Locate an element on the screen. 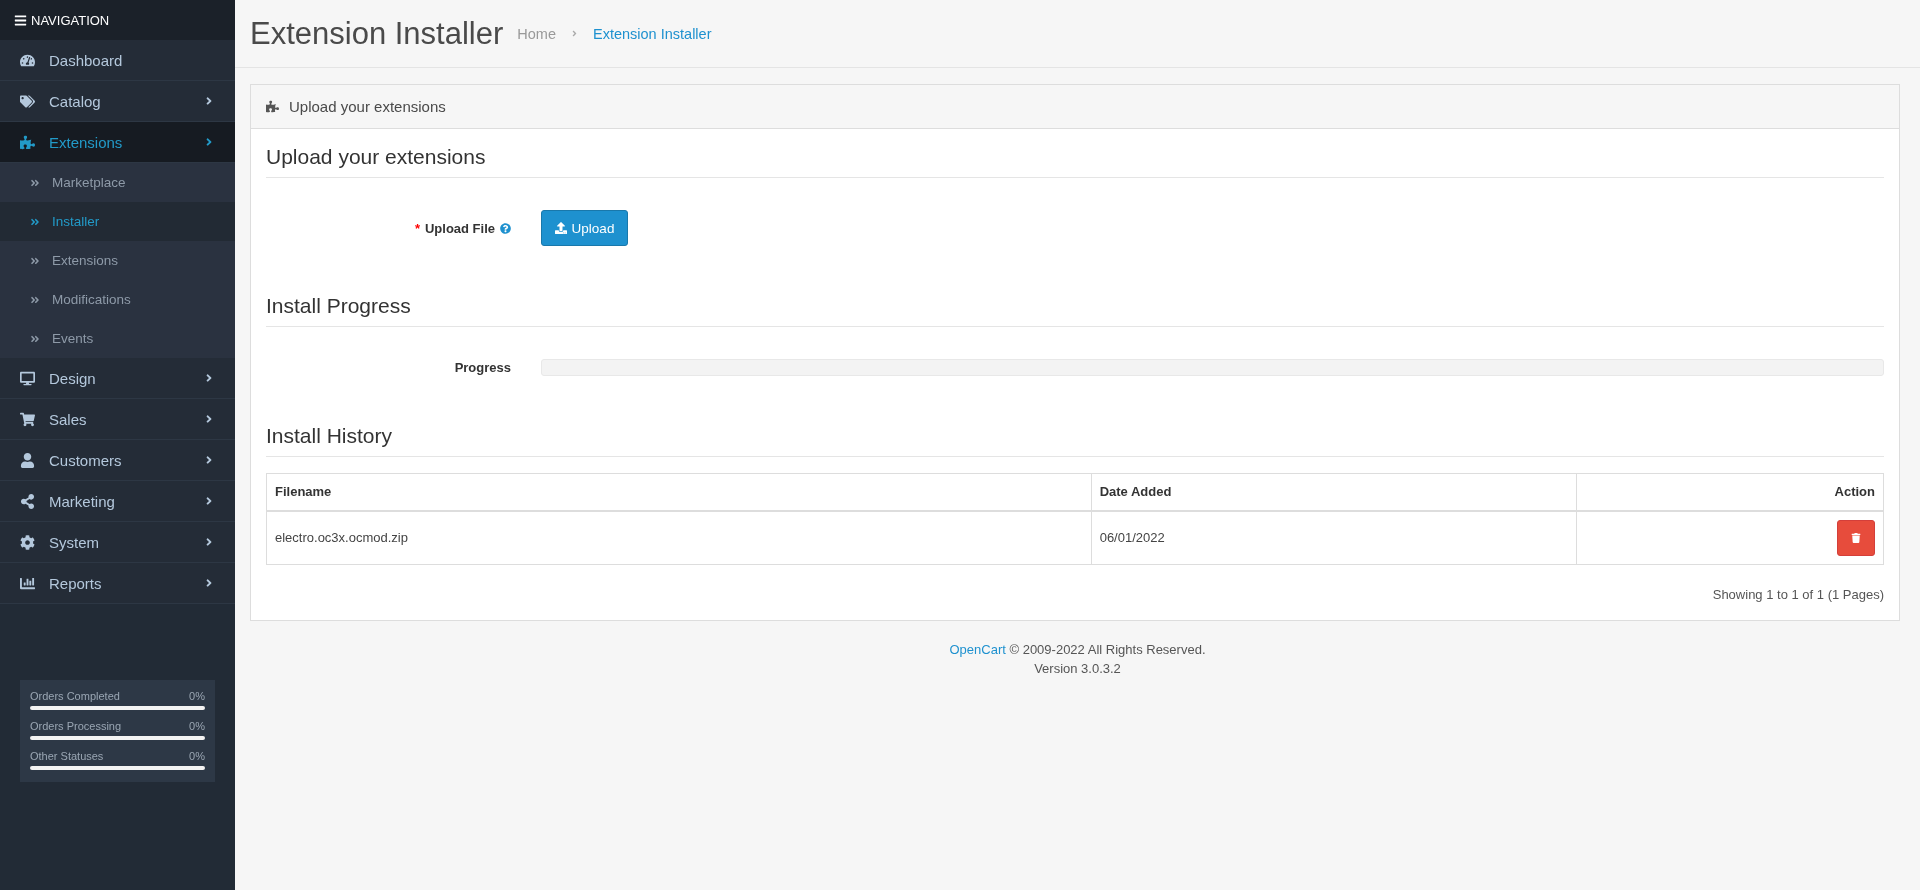 The image size is (1920, 890). submenu-item: Modifications is located at coordinates (117, 299).